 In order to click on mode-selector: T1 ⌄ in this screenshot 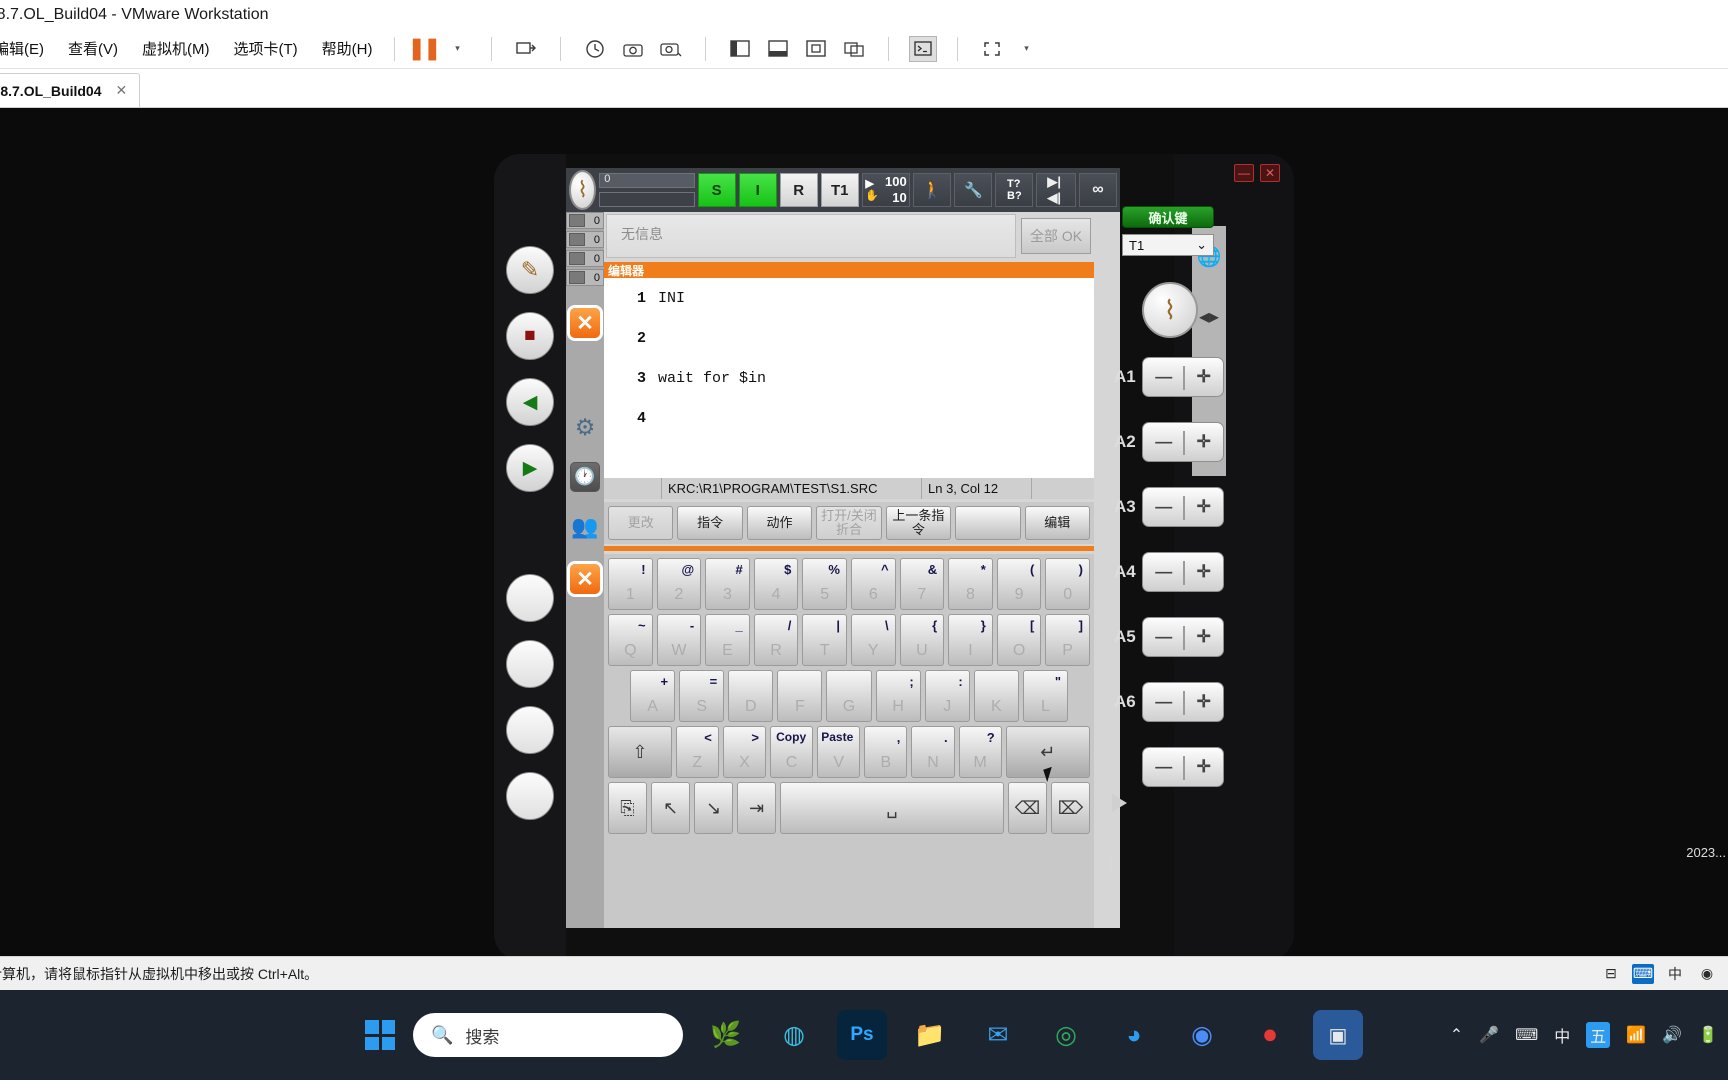, I will do `click(1168, 245)`.